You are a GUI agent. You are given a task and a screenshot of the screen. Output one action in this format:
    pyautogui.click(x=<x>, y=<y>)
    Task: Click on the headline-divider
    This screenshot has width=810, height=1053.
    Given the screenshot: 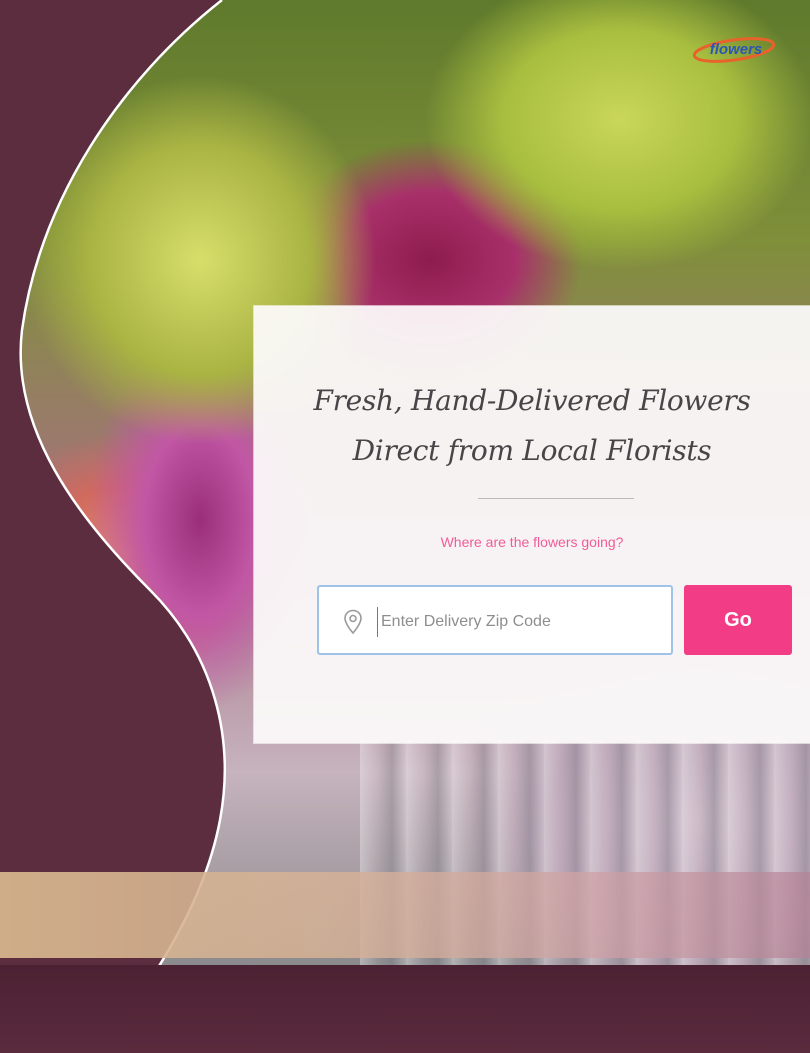 What is the action you would take?
    pyautogui.click(x=556, y=498)
    